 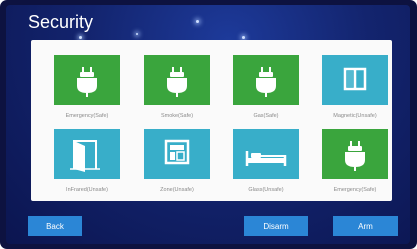 I want to click on zone-tile-gas, so click(x=266, y=80).